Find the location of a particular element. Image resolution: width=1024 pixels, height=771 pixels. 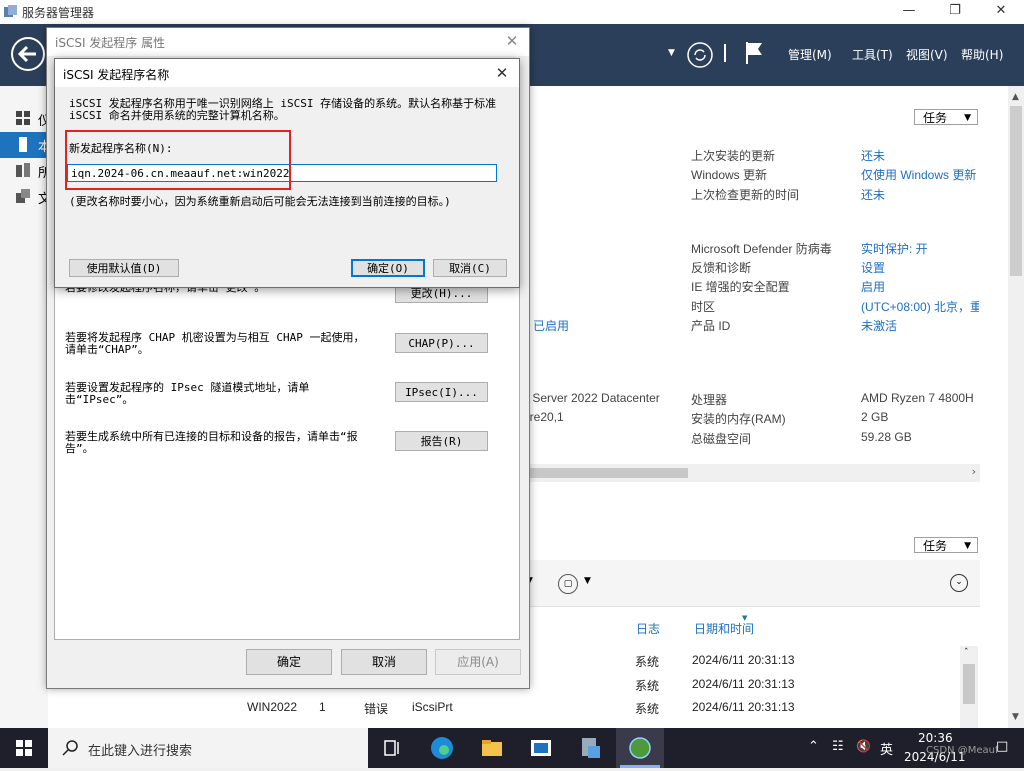

clock-time: 20:36 is located at coordinates (935, 738).